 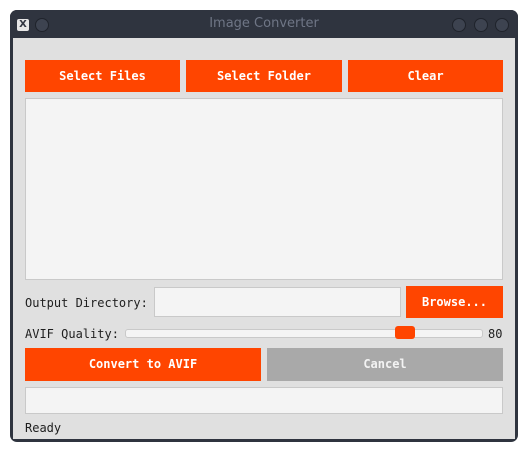 I want to click on progress-bar, so click(x=264, y=400).